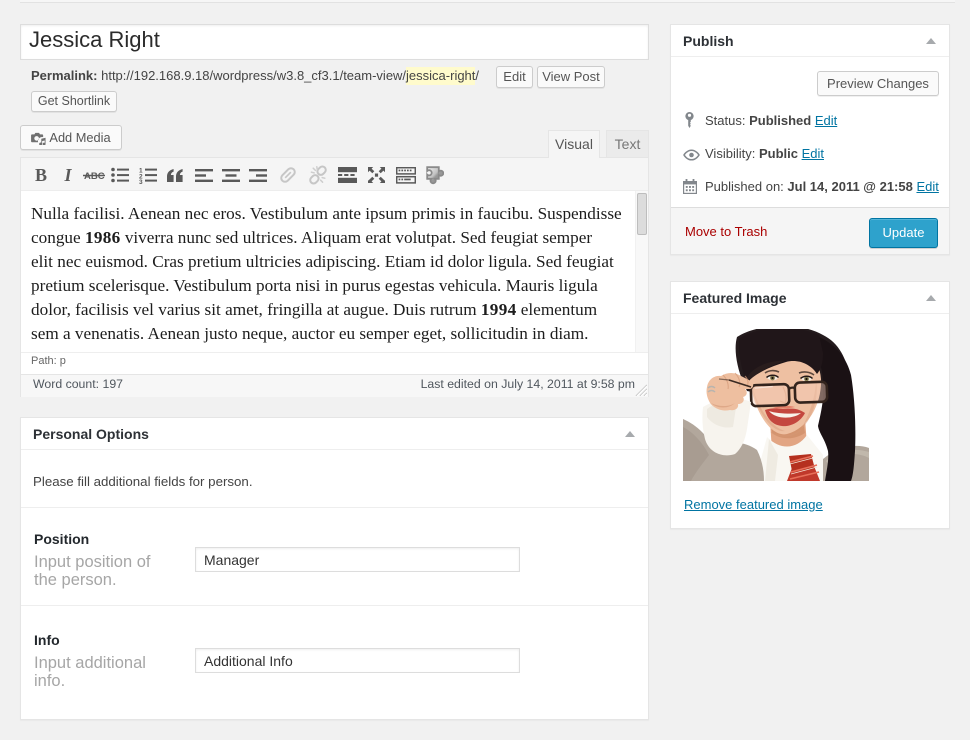  Describe the element at coordinates (141, 181) in the screenshot. I see `svg-text: 3` at that location.